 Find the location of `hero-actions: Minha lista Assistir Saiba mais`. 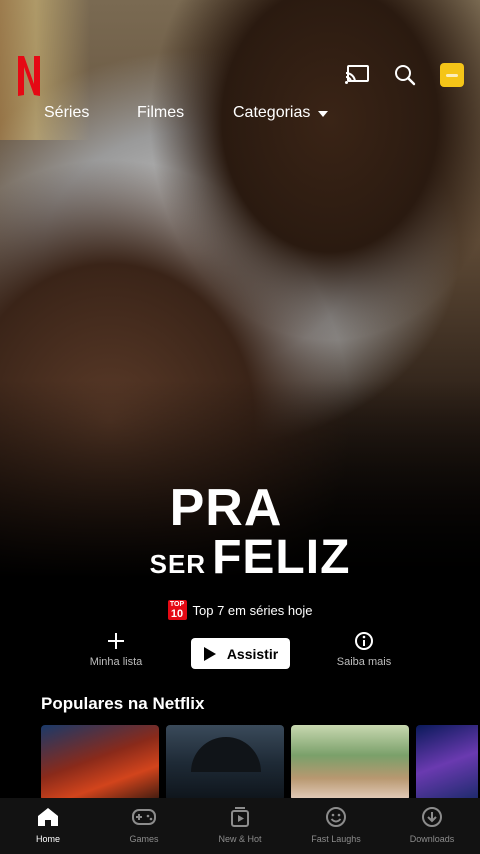

hero-actions: Minha lista Assistir Saiba mais is located at coordinates (240, 651).